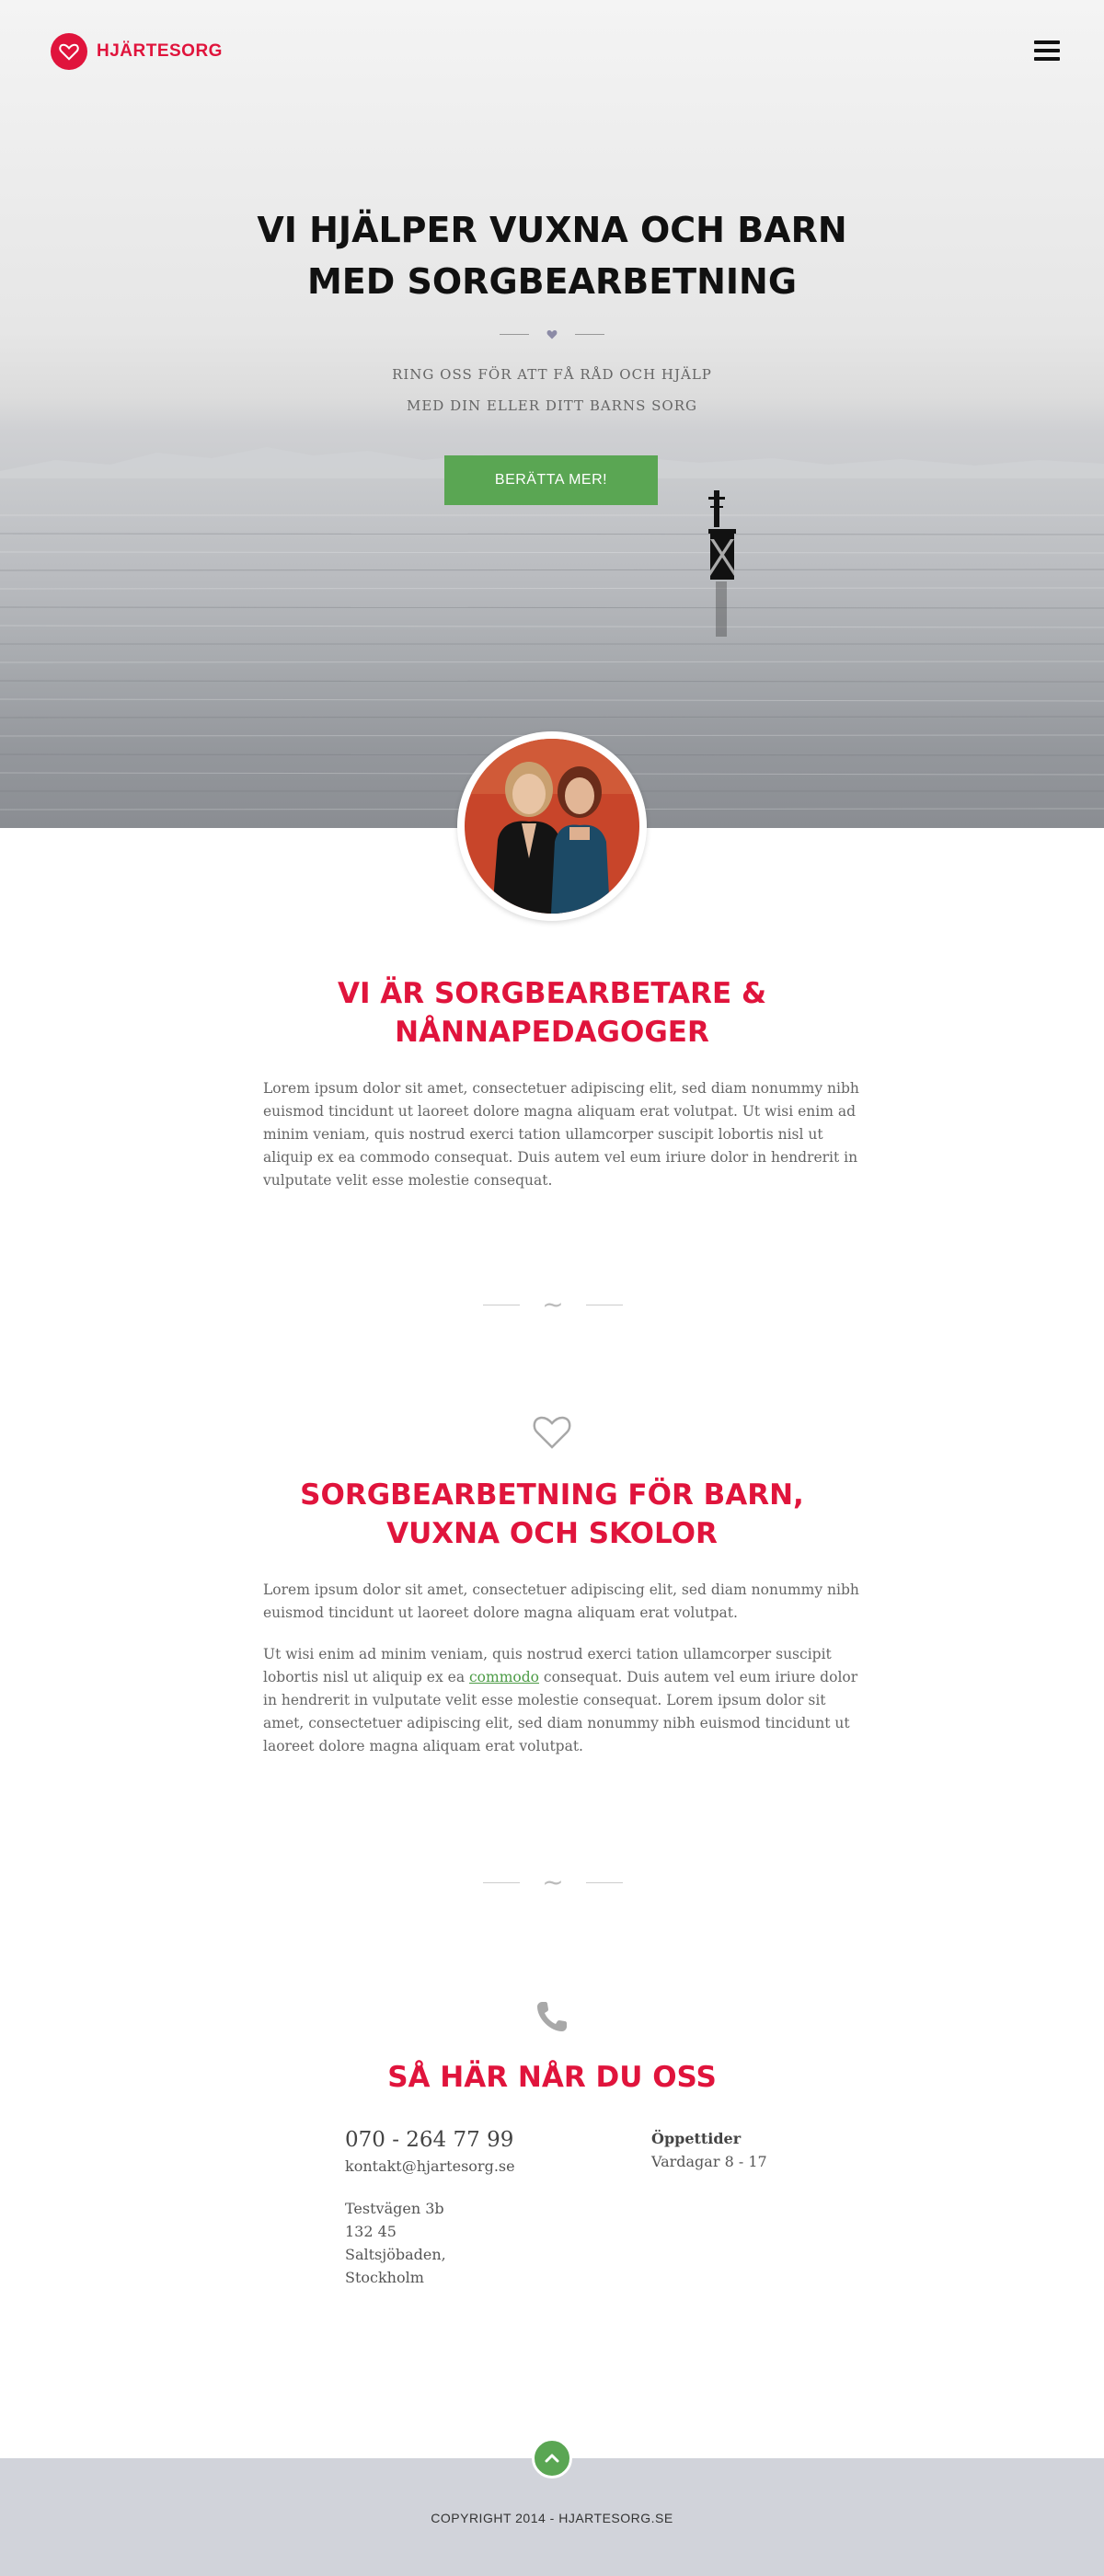  Describe the element at coordinates (552, 2016) in the screenshot. I see `phone-icon` at that location.